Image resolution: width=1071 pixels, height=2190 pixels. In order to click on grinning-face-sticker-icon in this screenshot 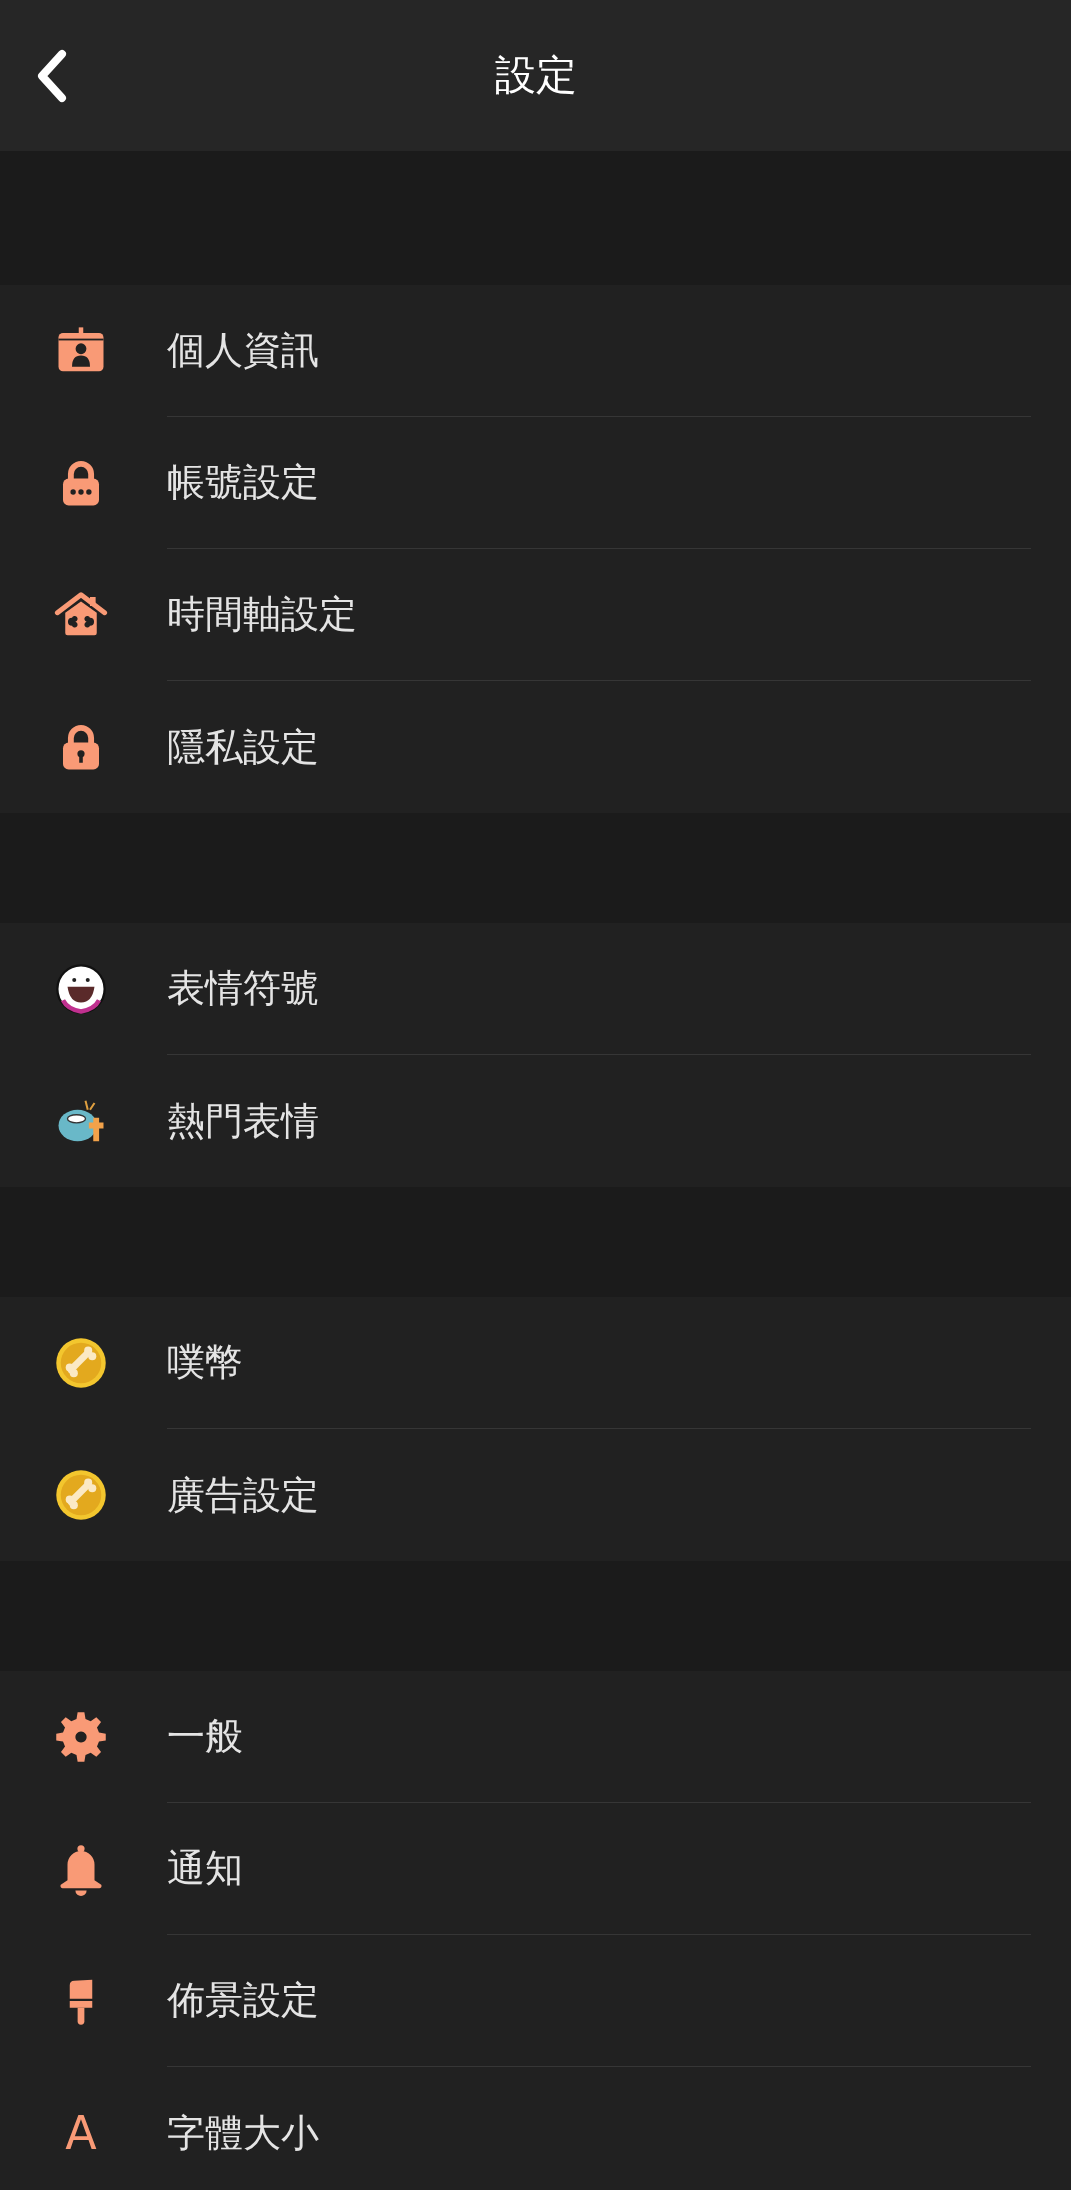, I will do `click(81, 989)`.